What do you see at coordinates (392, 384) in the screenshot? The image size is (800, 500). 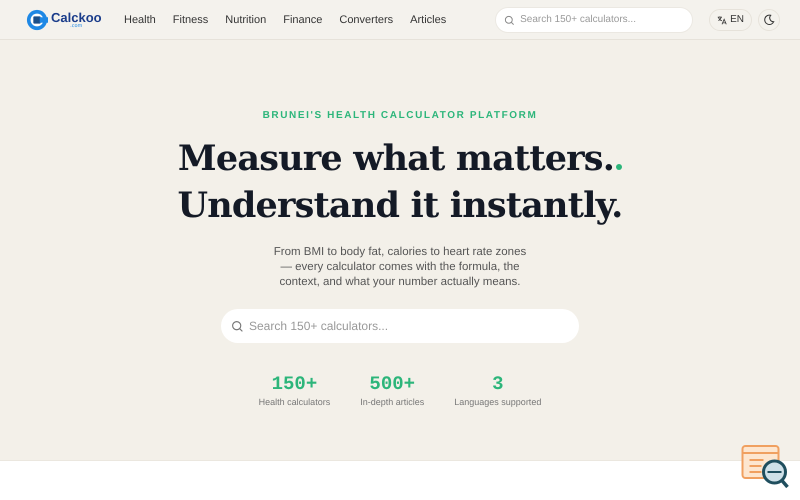 I see `stat-value: 500+` at bounding box center [392, 384].